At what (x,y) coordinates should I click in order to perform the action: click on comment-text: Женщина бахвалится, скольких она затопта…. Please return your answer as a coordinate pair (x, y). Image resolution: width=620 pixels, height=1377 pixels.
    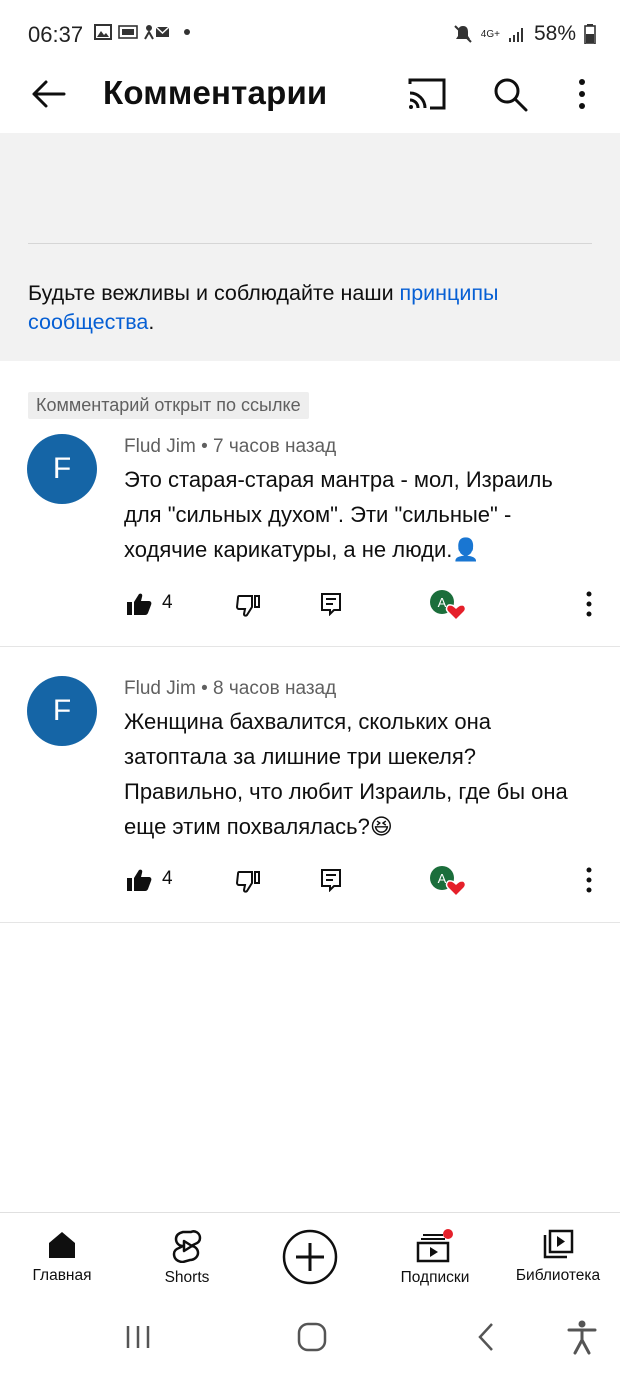
    Looking at the image, I should click on (359, 774).